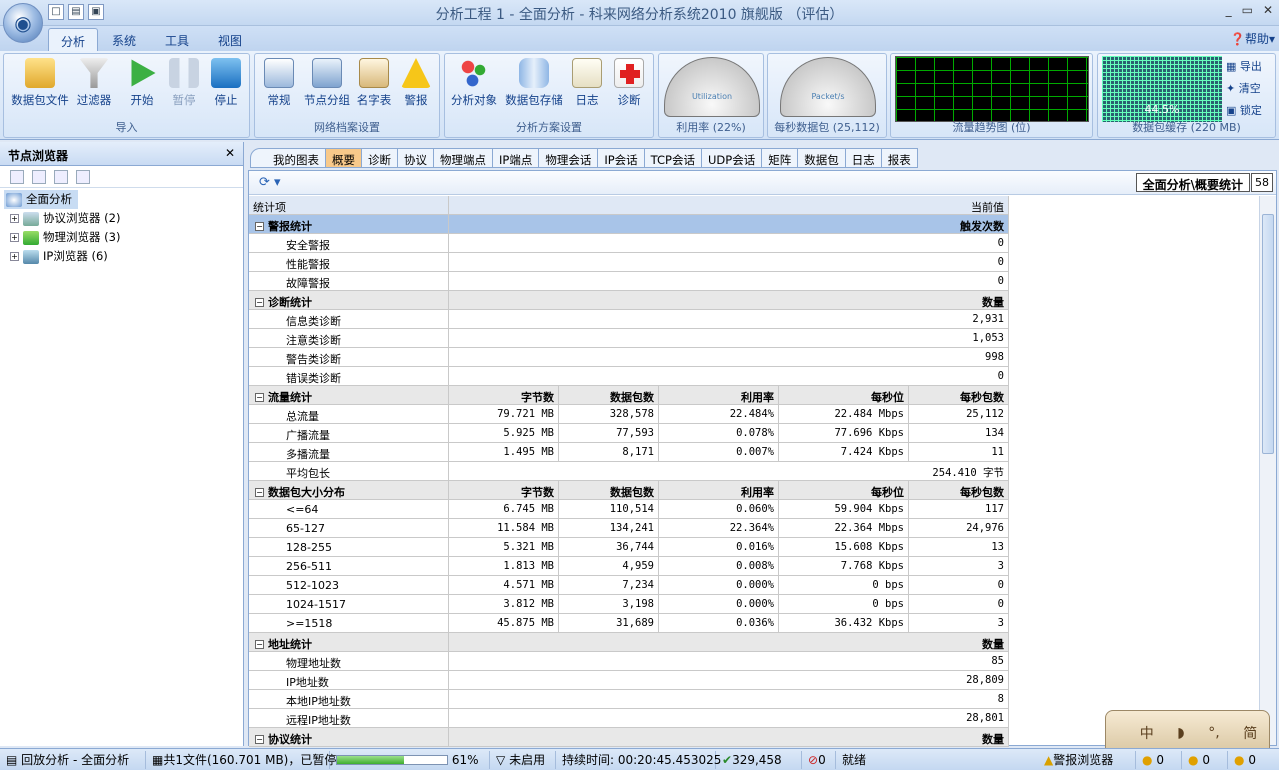 The height and width of the screenshot is (770, 1279). I want to click on table-row: 信息类诊断 2,931, so click(629, 319).